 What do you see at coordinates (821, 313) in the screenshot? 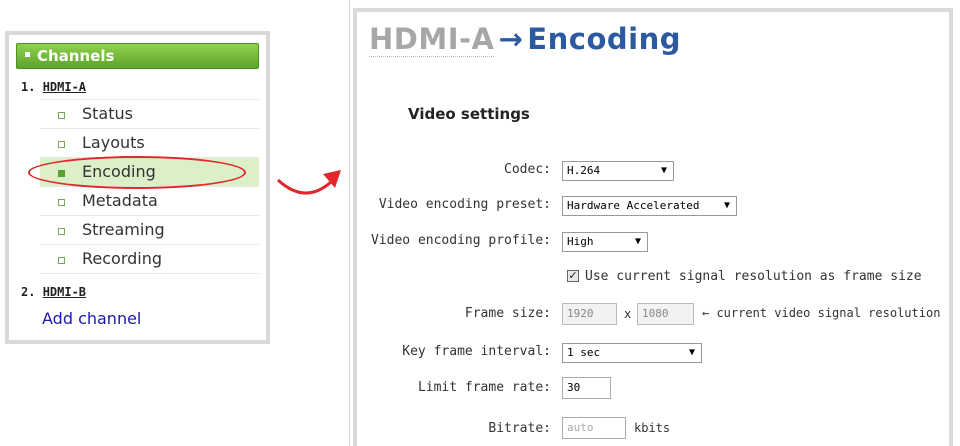
I see `frame-size-note: ← current video signal resolution` at bounding box center [821, 313].